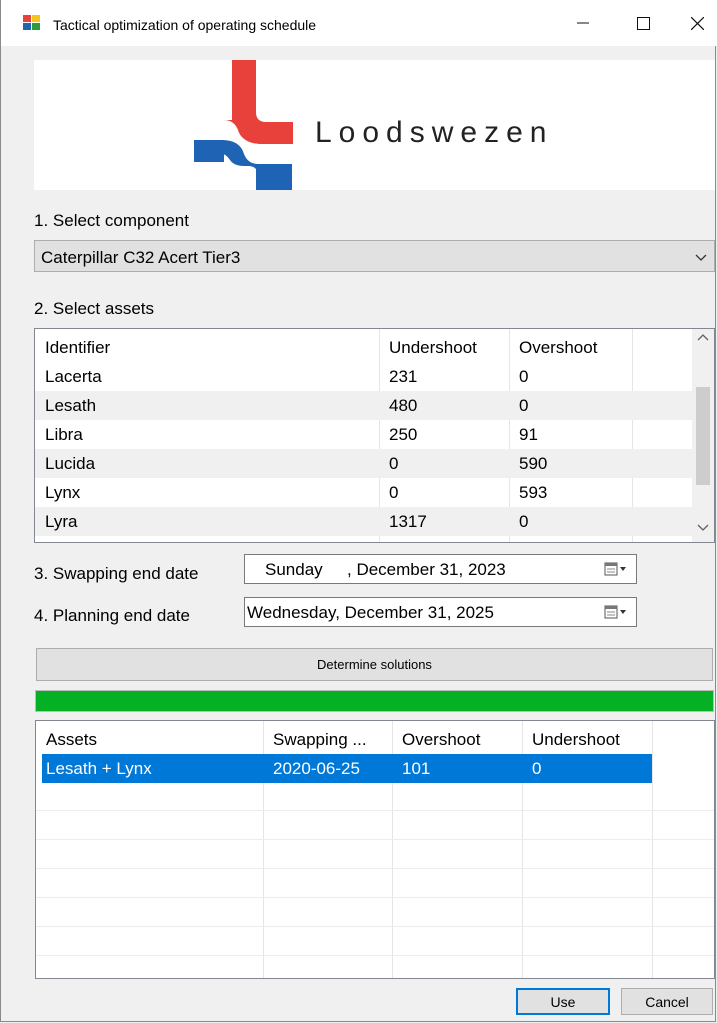 This screenshot has height=1023, width=717. Describe the element at coordinates (116, 573) in the screenshot. I see `swapping-end-date-label: 3. Swapping end date` at that location.